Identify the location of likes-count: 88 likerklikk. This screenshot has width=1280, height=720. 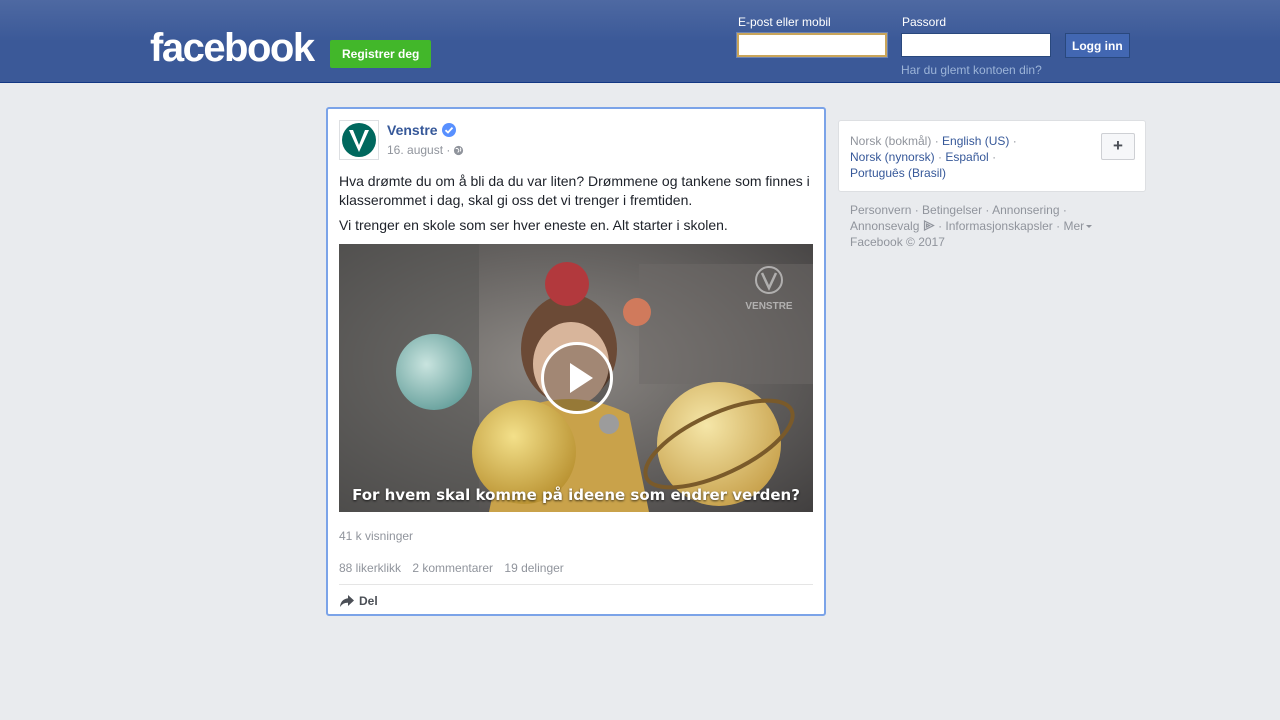
(370, 568).